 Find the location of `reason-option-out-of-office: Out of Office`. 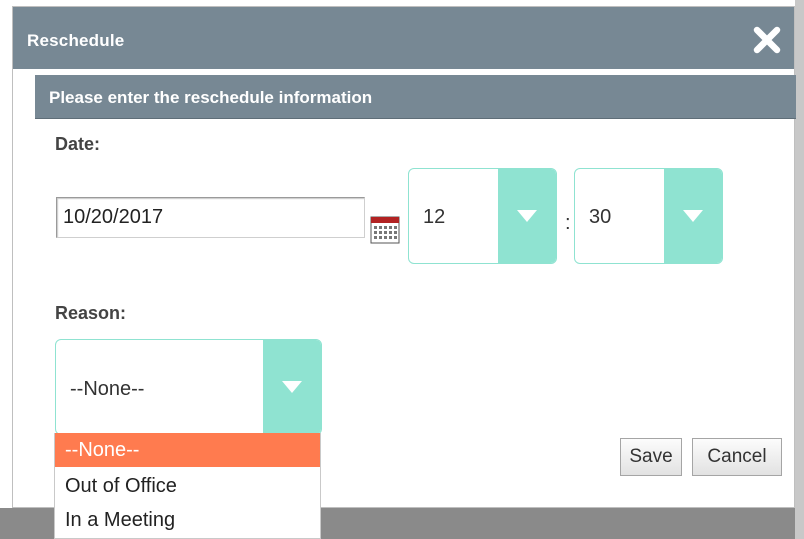

reason-option-out-of-office: Out of Office is located at coordinates (187, 486).